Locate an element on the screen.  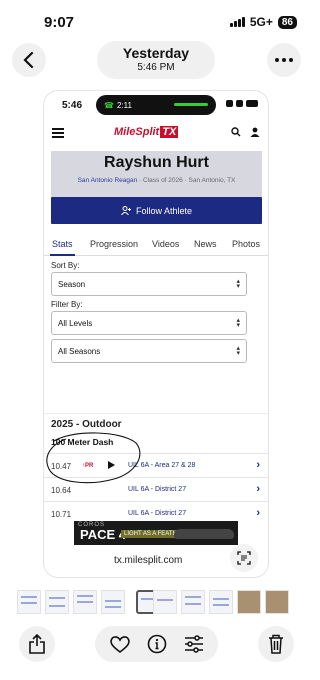
url-label: tx.milesplit.com is located at coordinates (148, 560).